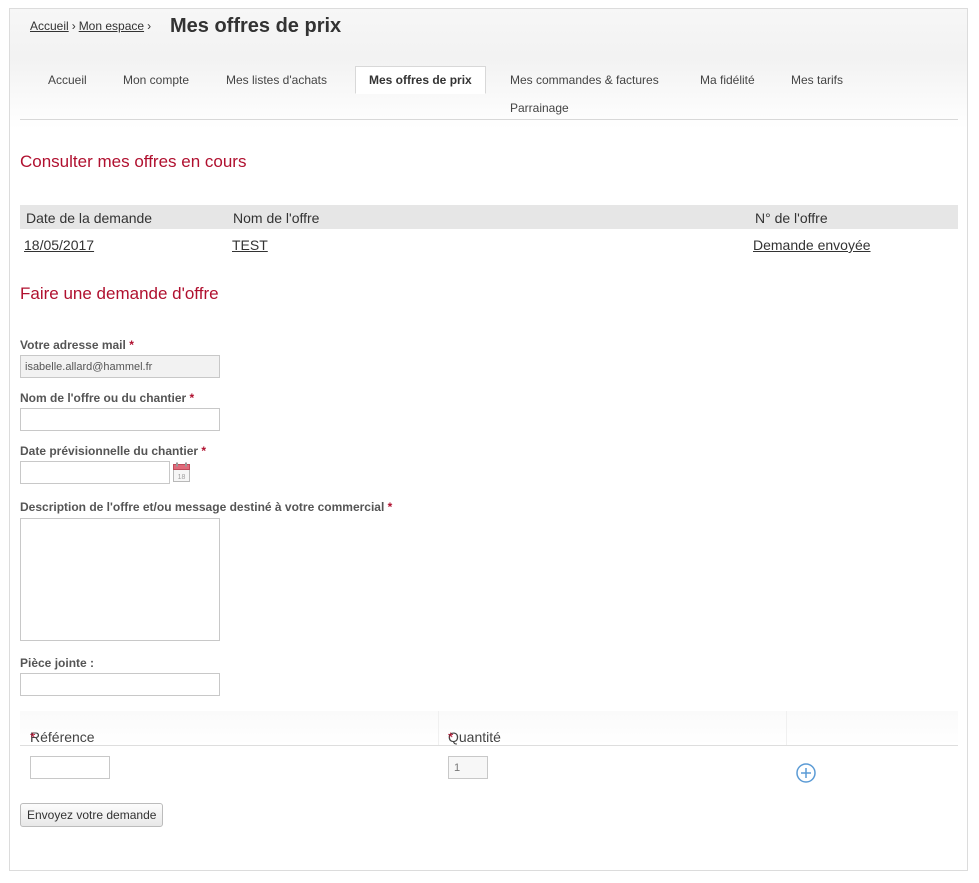 This screenshot has height=883, width=979. Describe the element at coordinates (250, 245) in the screenshot. I see `offer-name-link: TEST` at that location.